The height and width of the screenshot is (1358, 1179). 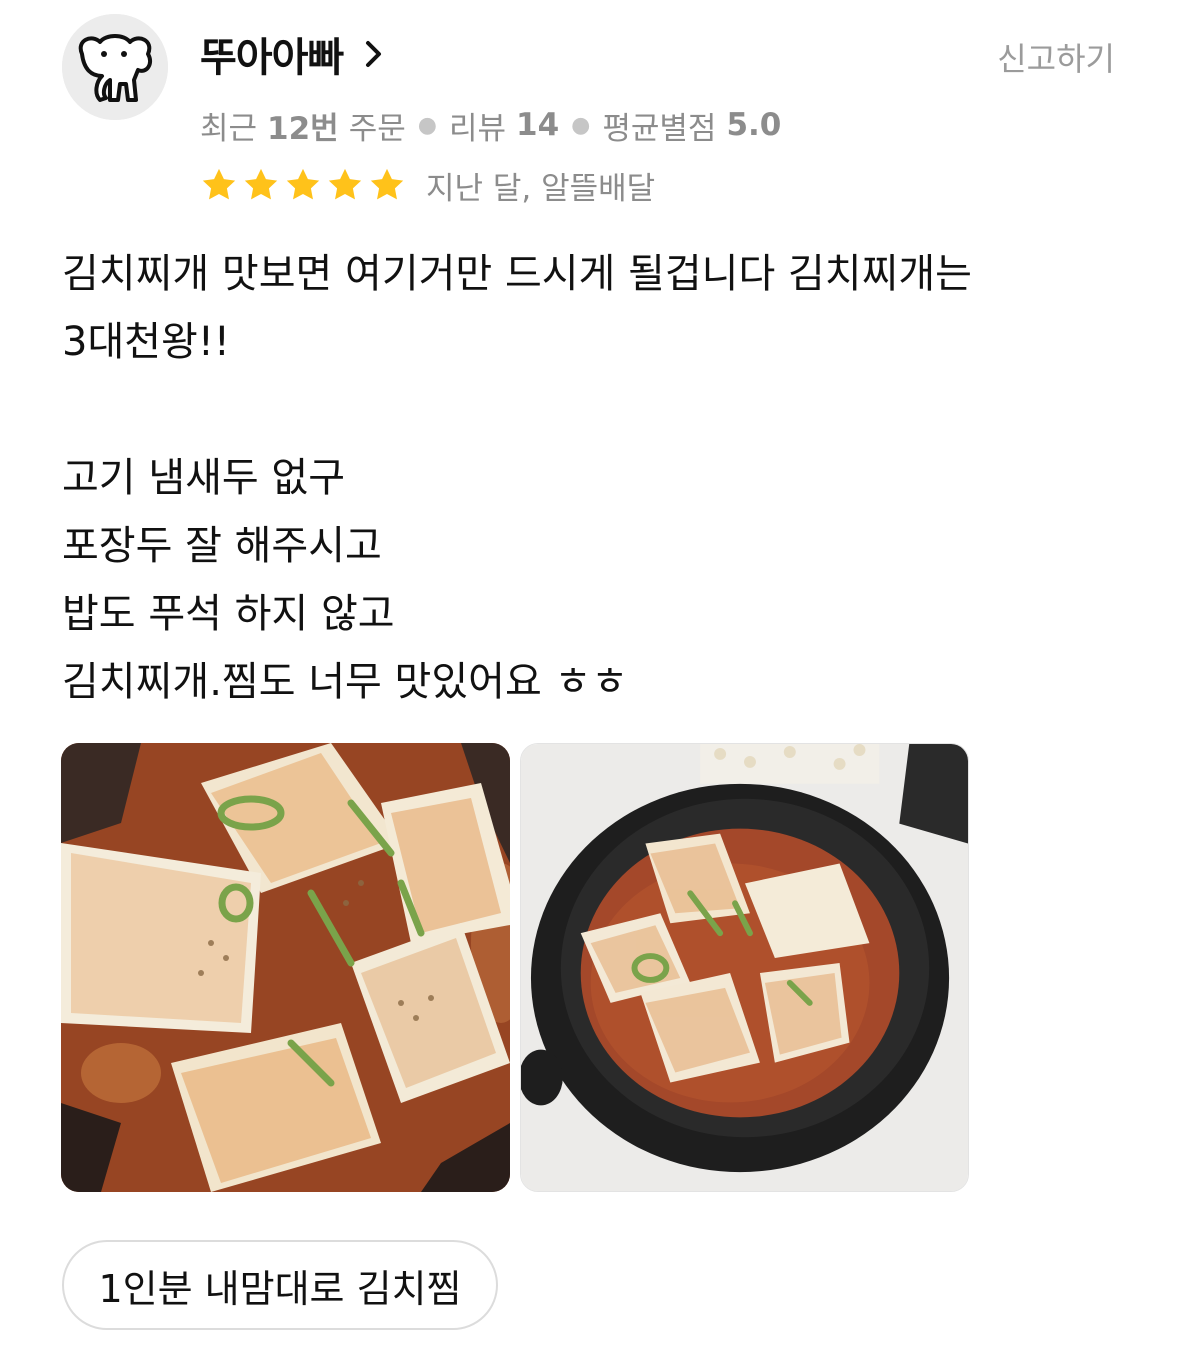 I want to click on review-line: 포장두 잘 해주시고, so click(x=222, y=546).